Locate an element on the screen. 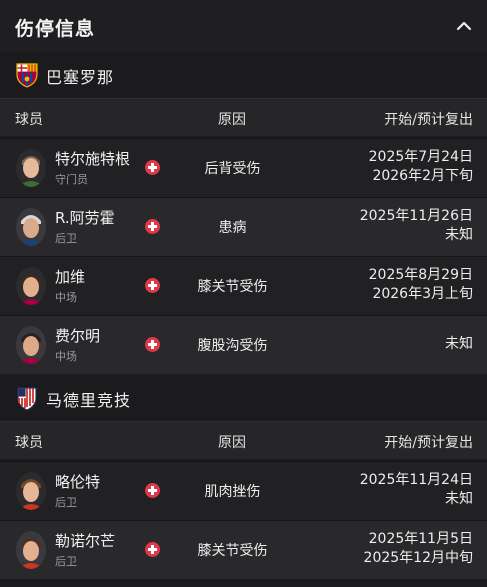 The width and height of the screenshot is (487, 587). barcelona-crest-icon is located at coordinates (27, 75).